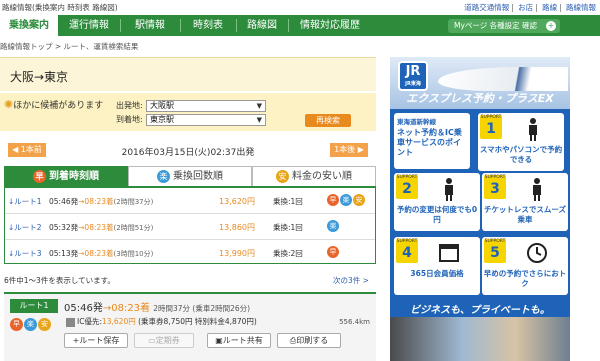 Image resolution: width=600 pixels, height=361 pixels. Describe the element at coordinates (504, 26) in the screenshot. I see `mypage-button: Myページ 各種設定 確認 +` at that location.